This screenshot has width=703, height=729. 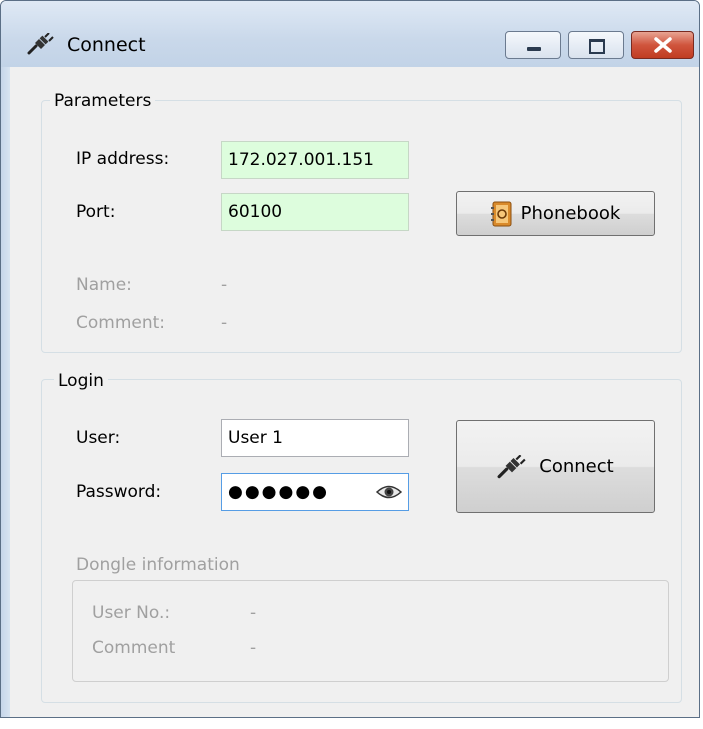 What do you see at coordinates (224, 323) in the screenshot?
I see `comment-value: -` at bounding box center [224, 323].